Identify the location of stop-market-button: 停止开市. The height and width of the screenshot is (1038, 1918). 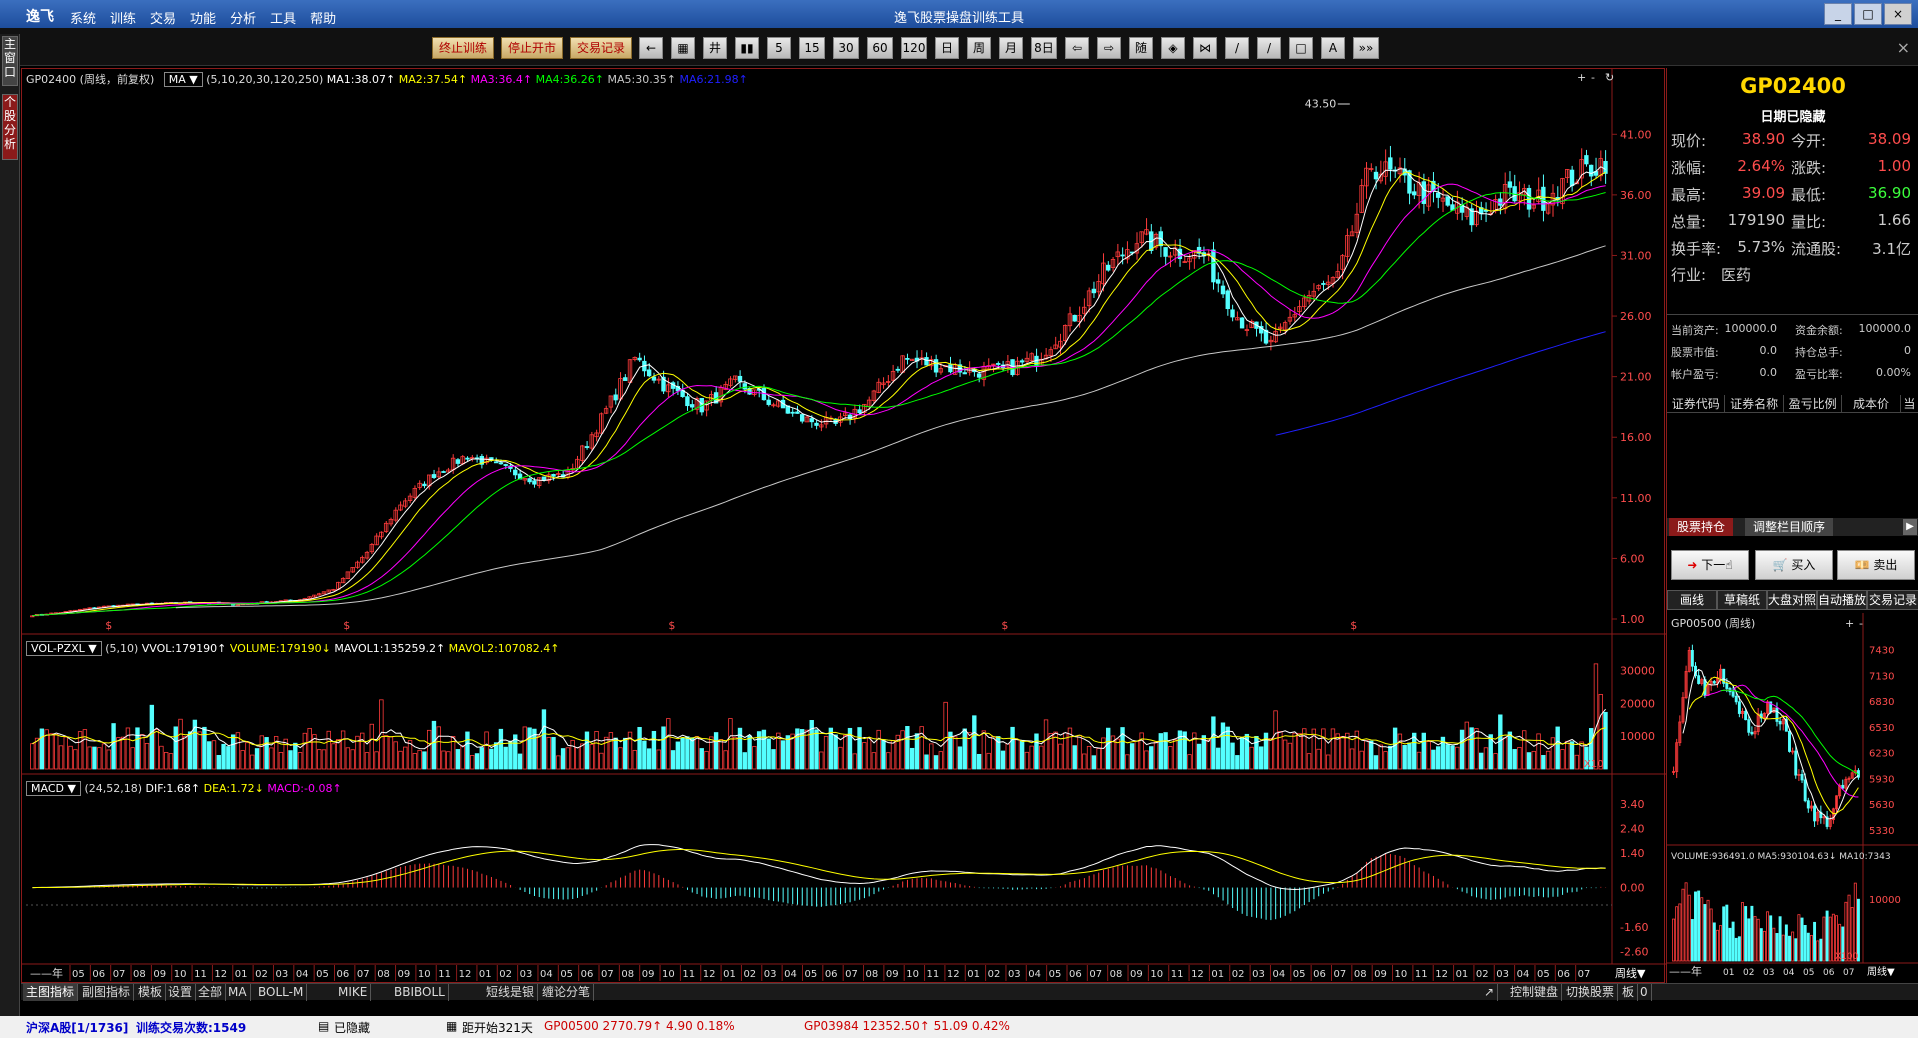
(532, 48).